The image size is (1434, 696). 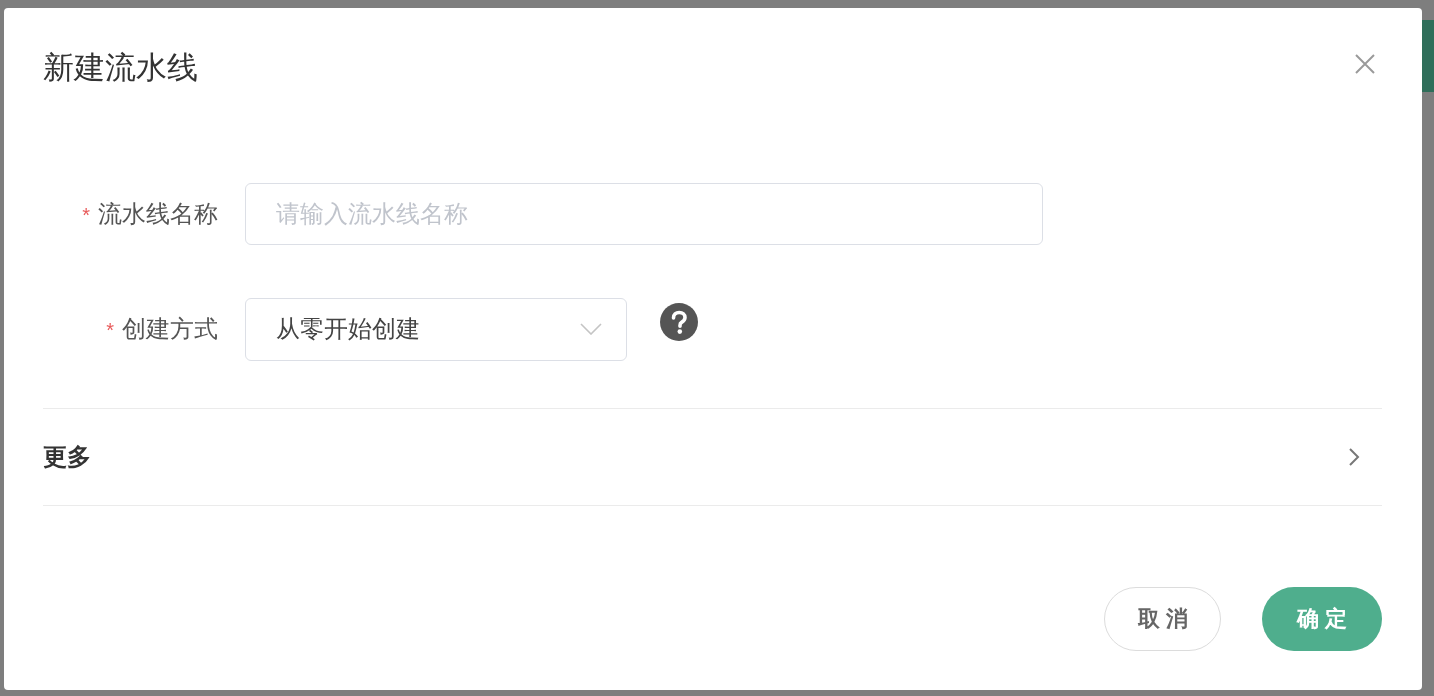 I want to click on close-button, so click(x=1365, y=64).